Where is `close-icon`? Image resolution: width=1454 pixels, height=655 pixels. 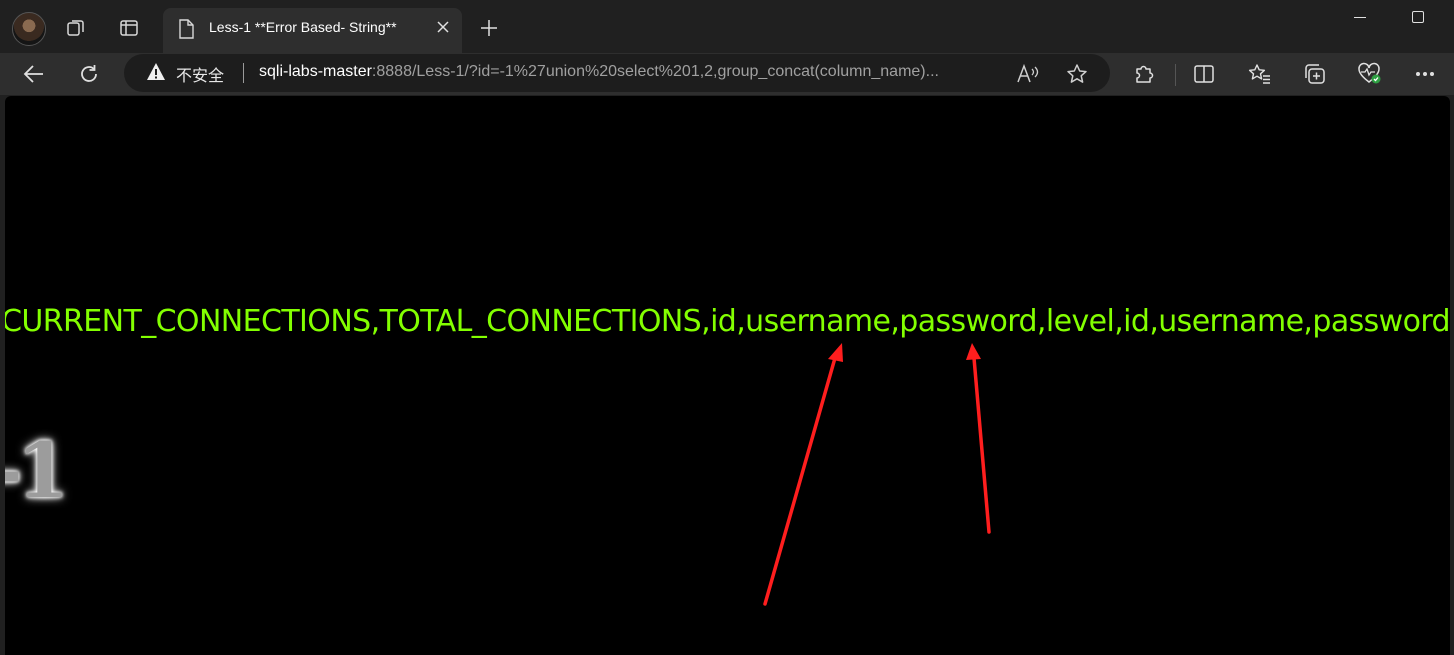 close-icon is located at coordinates (443, 27).